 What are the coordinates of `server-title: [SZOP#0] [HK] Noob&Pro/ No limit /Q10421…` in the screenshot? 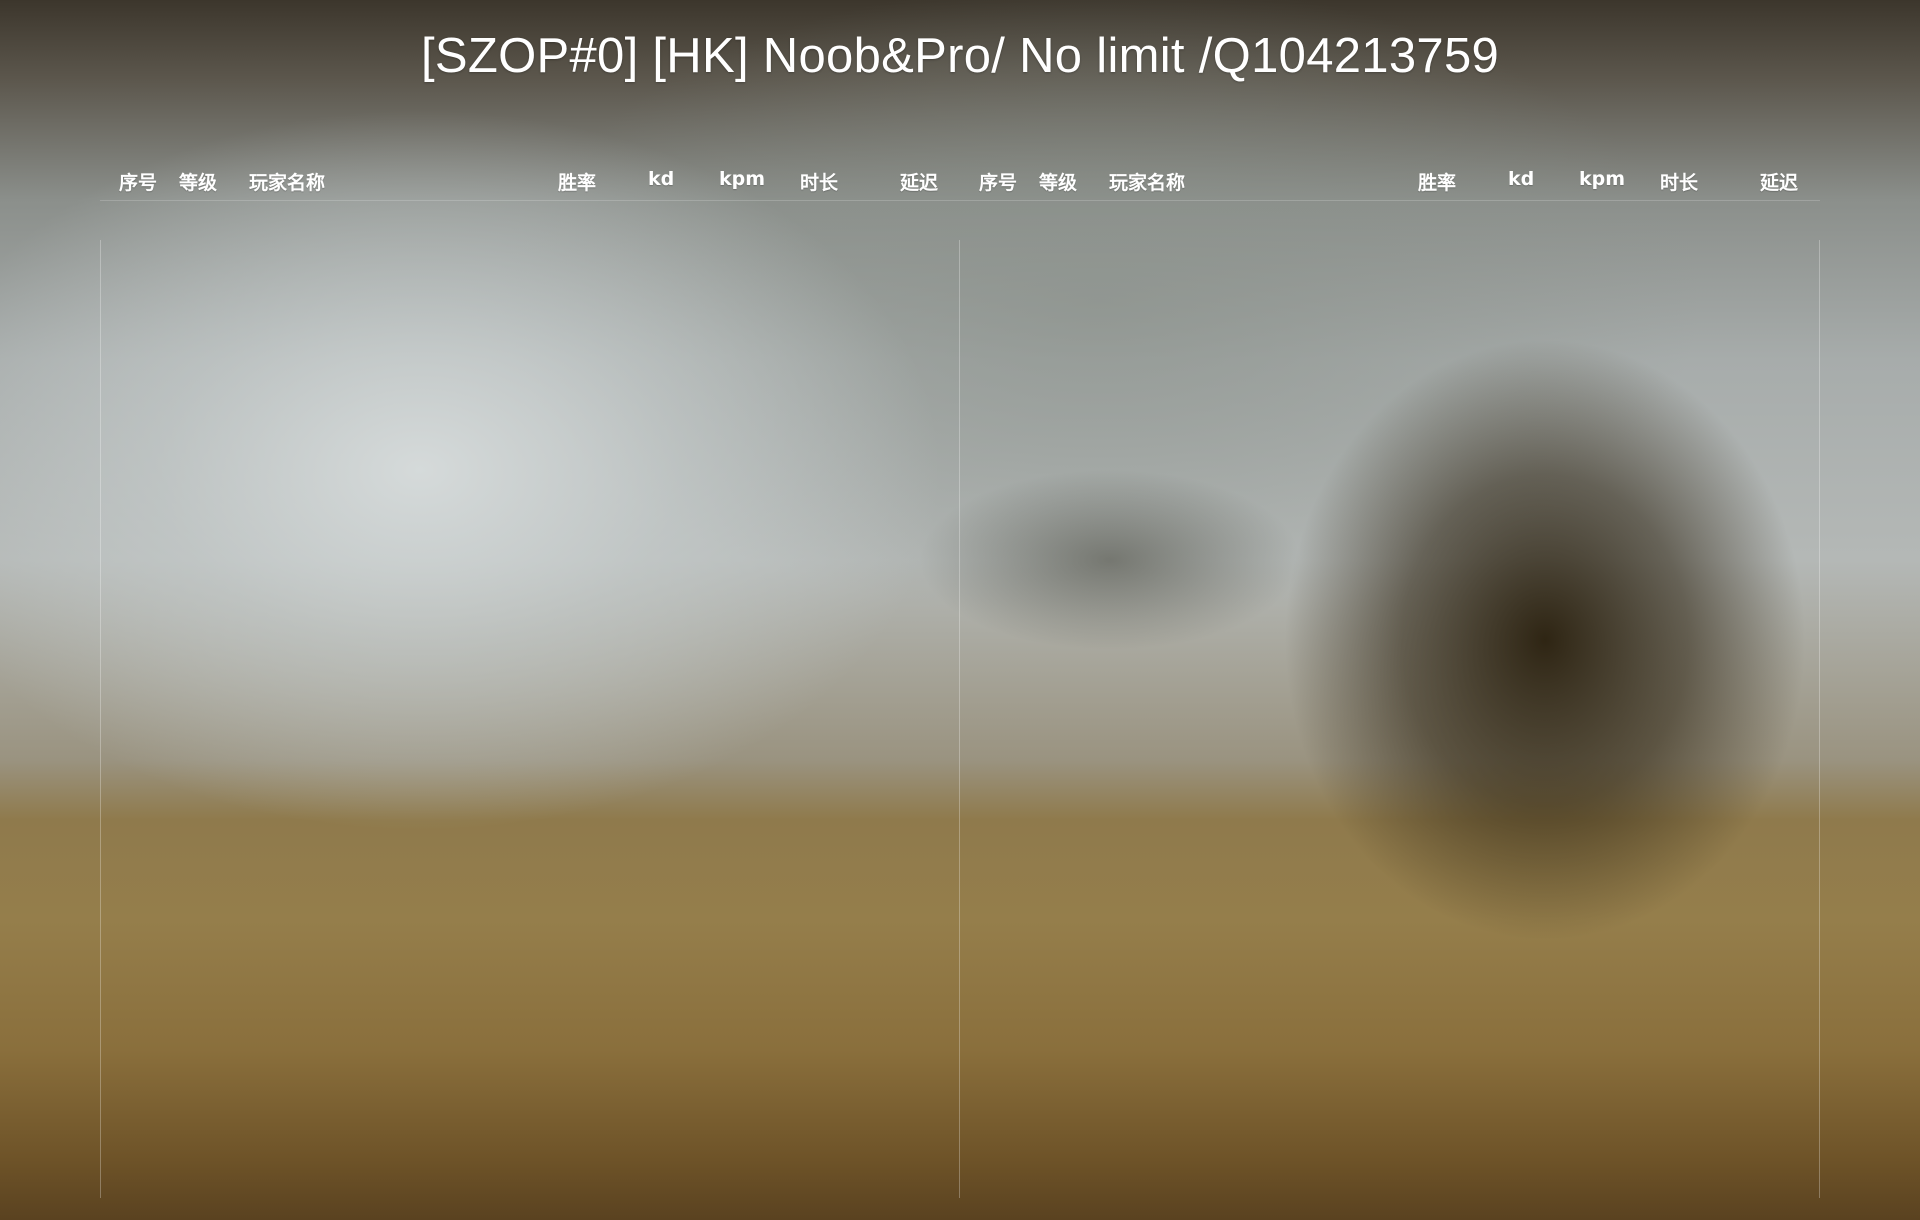 It's located at (960, 56).